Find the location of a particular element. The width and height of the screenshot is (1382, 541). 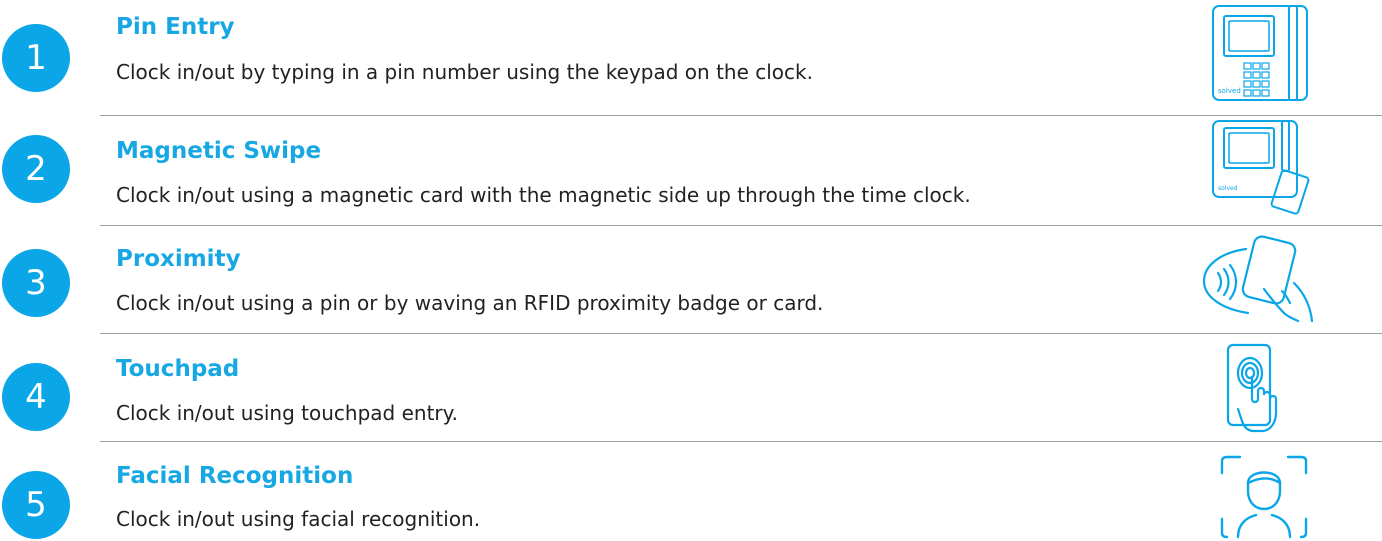

swipe-clock-icon: solved is located at coordinates (1261, 167).